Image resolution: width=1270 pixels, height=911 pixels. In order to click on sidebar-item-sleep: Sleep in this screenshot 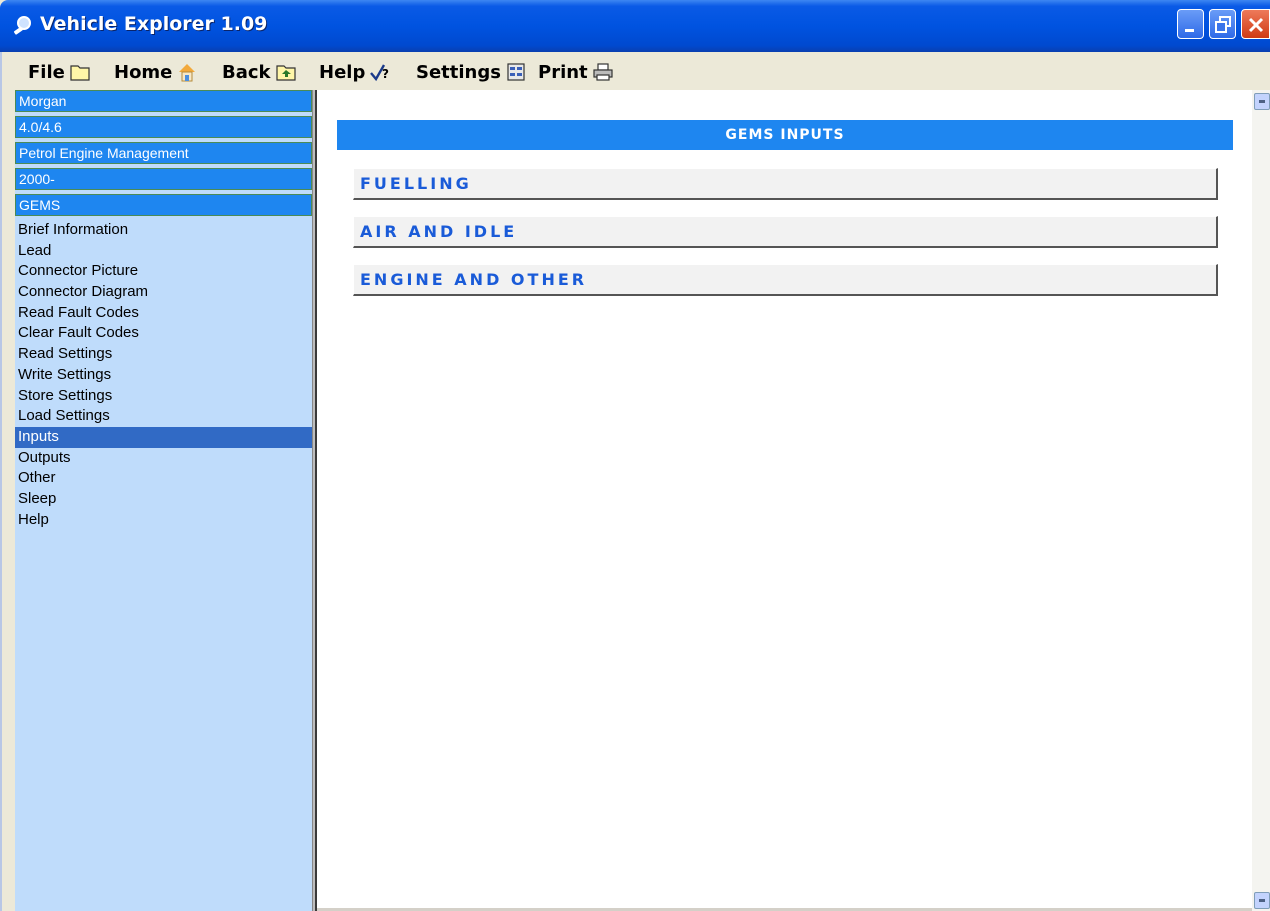, I will do `click(163, 499)`.